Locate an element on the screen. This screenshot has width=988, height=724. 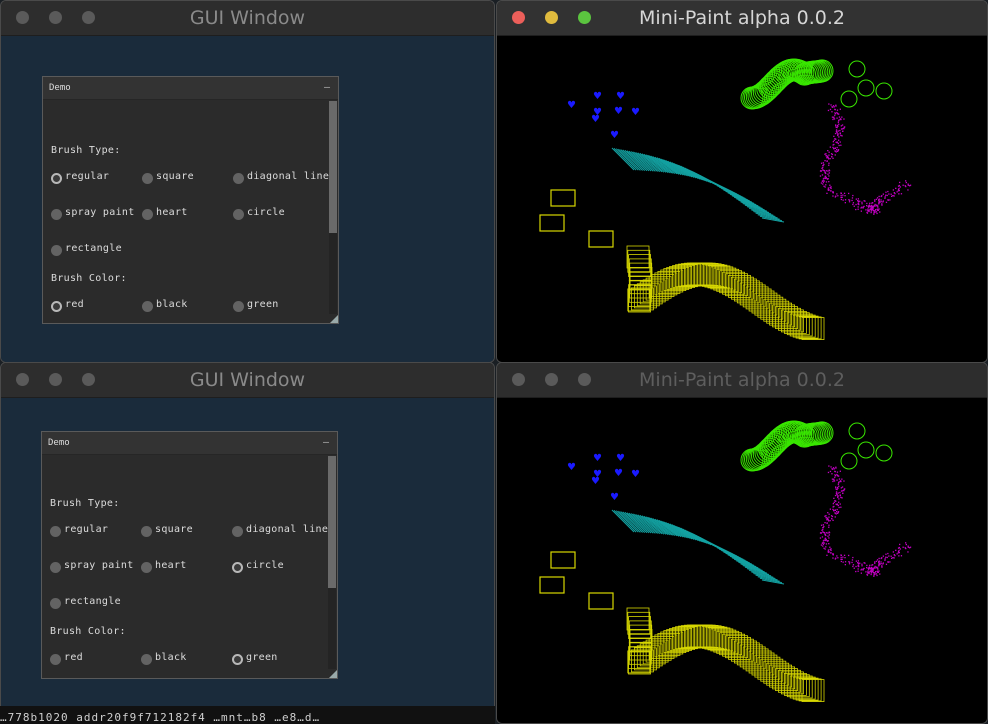
option-label: spray paint is located at coordinates (99, 565).